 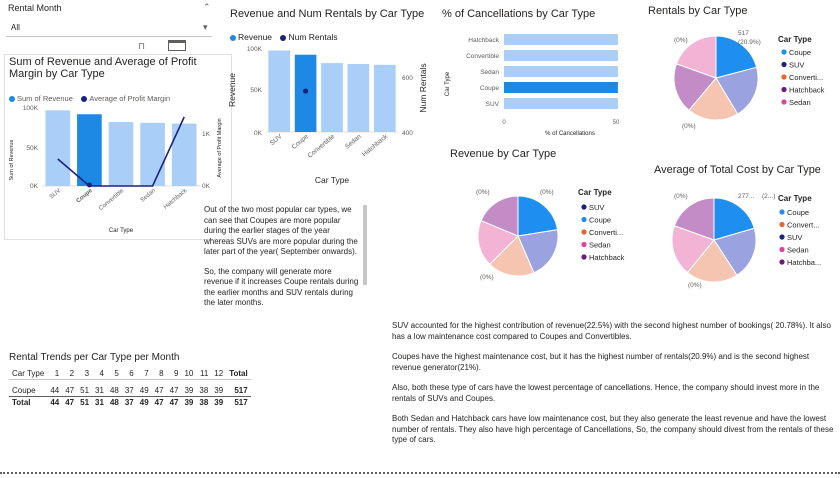 I want to click on chart1-bar-hatchback, so click(x=184, y=154).